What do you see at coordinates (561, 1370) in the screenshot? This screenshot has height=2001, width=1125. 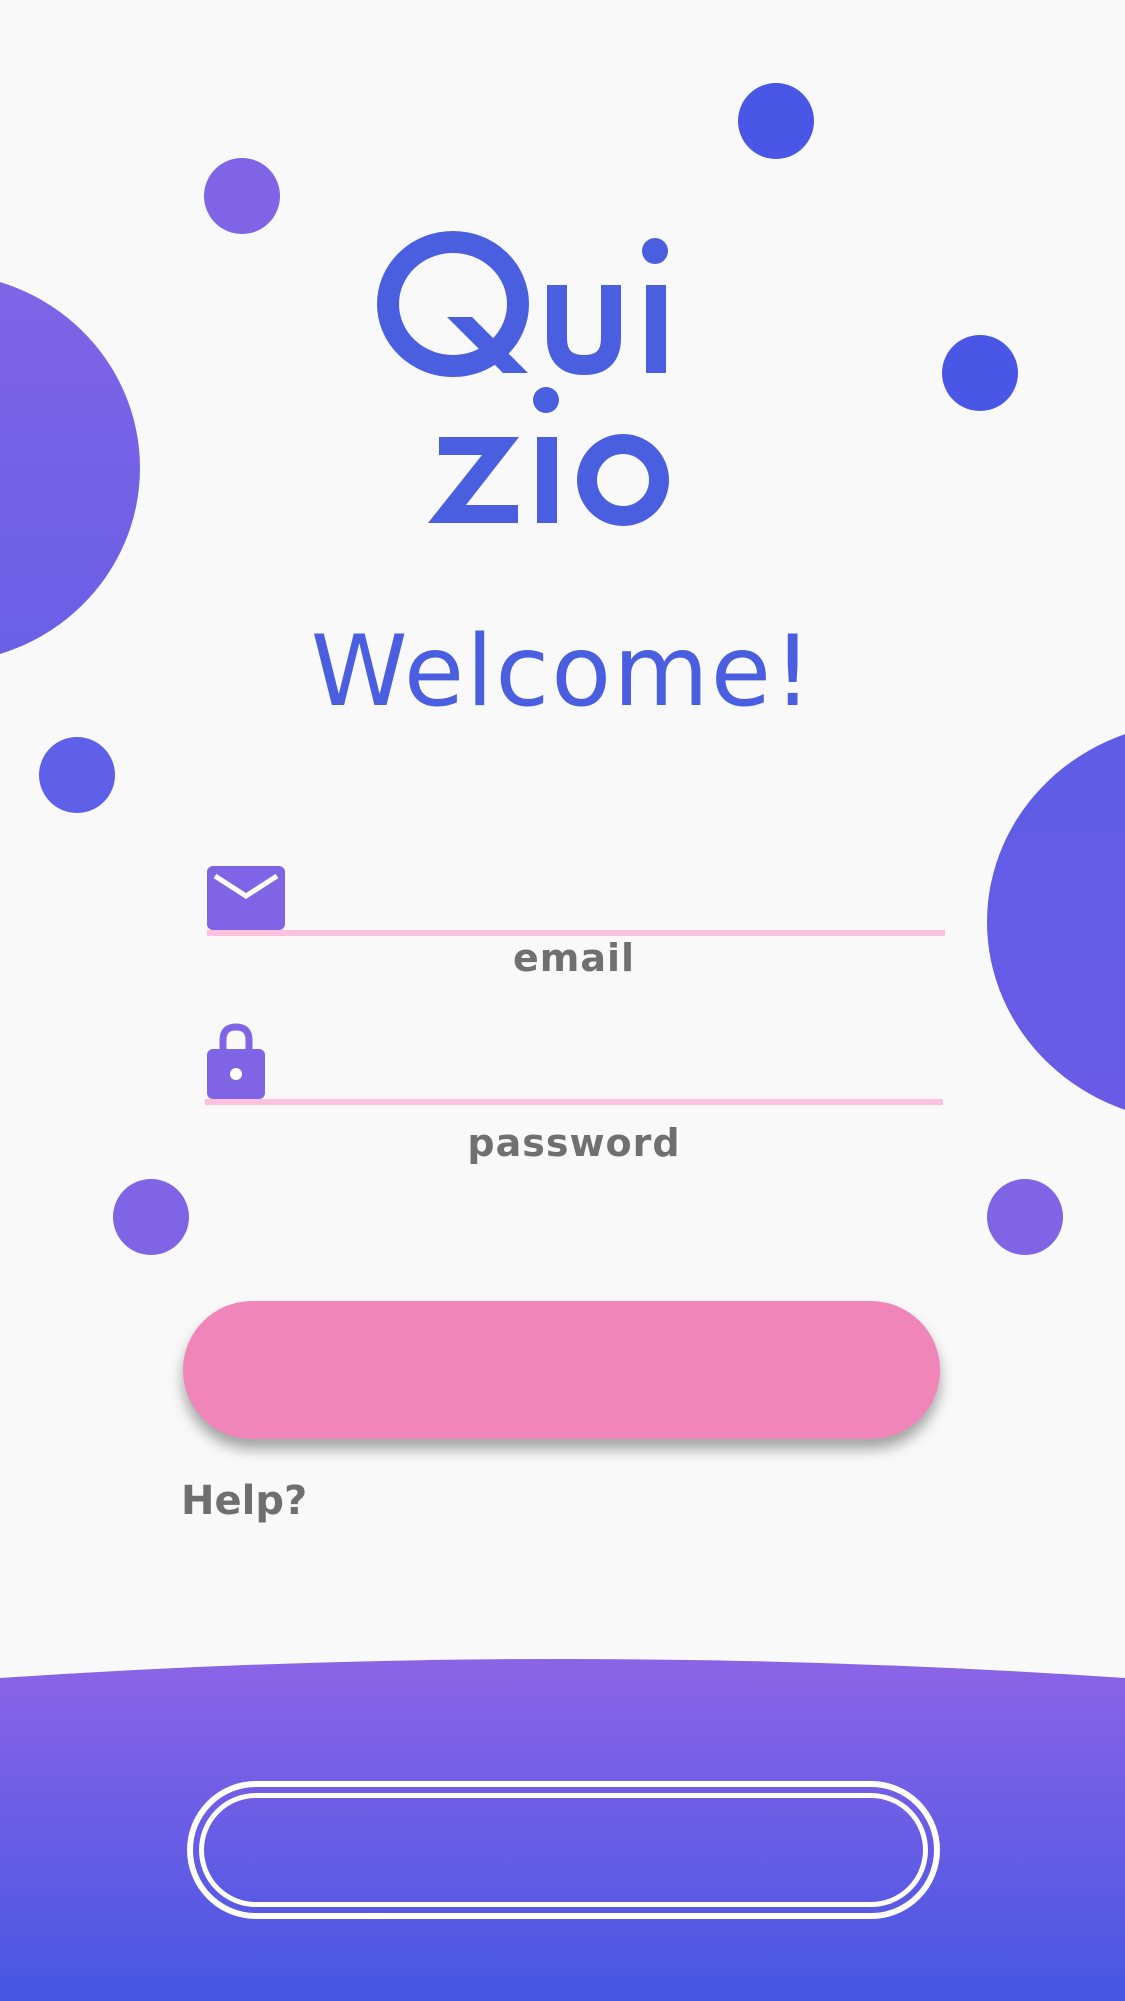 I see `login-button` at bounding box center [561, 1370].